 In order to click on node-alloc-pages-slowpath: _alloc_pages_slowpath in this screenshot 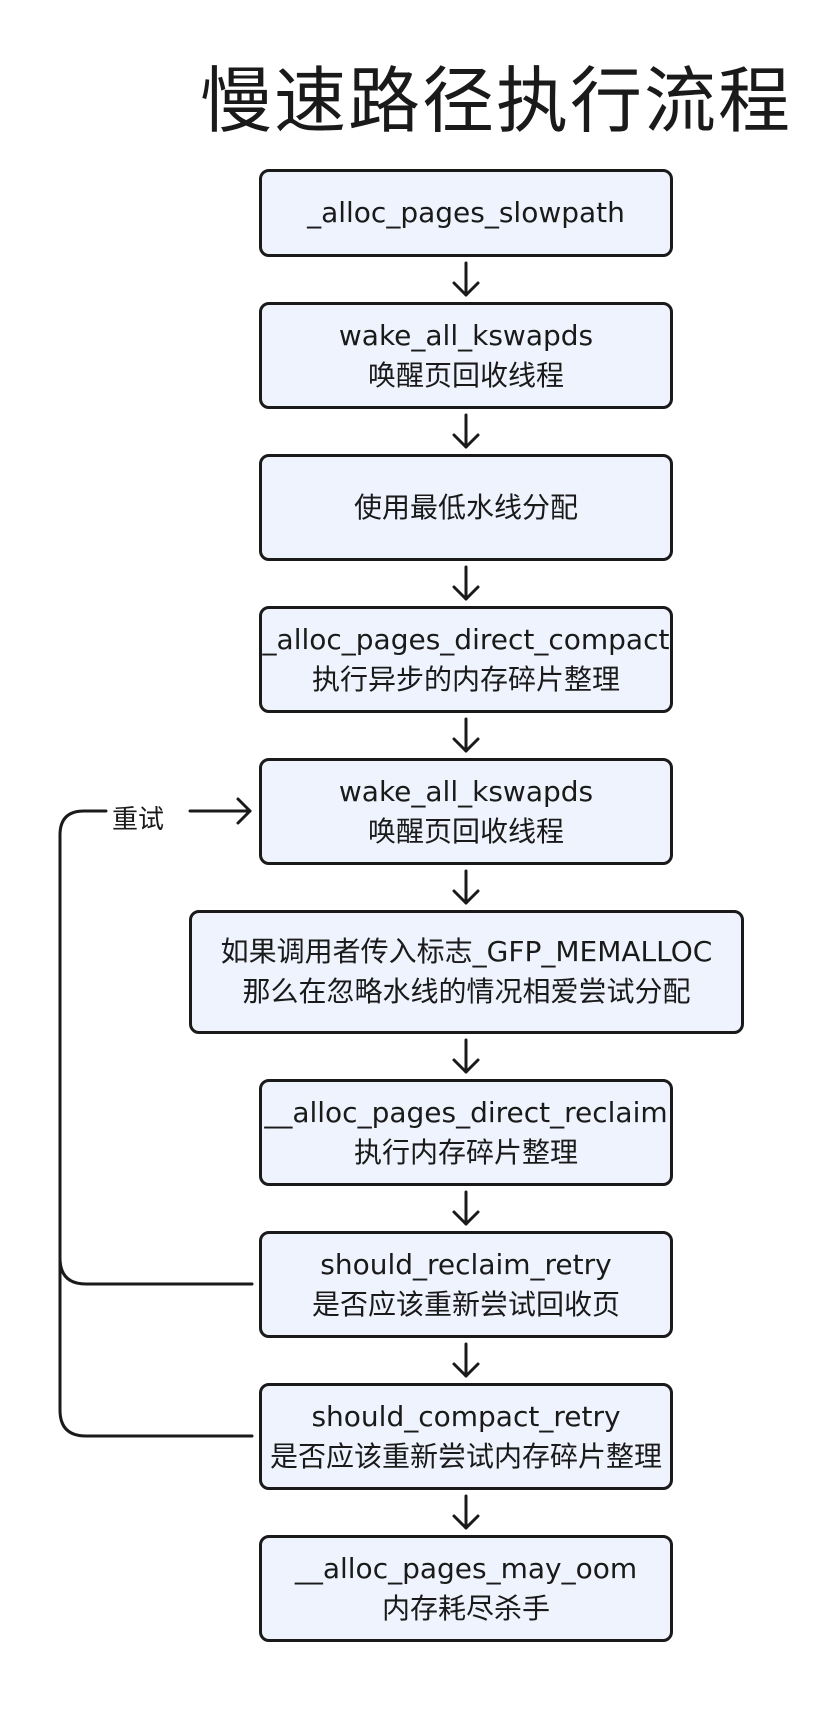, I will do `click(466, 213)`.